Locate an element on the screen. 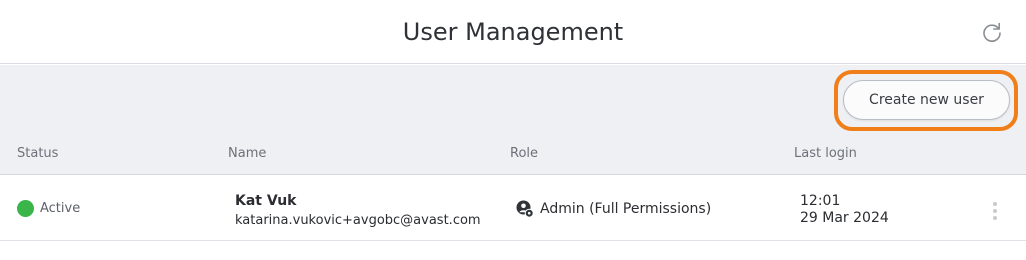 Image resolution: width=1026 pixels, height=260 pixels. row-actions-kebab-icon is located at coordinates (995, 211).